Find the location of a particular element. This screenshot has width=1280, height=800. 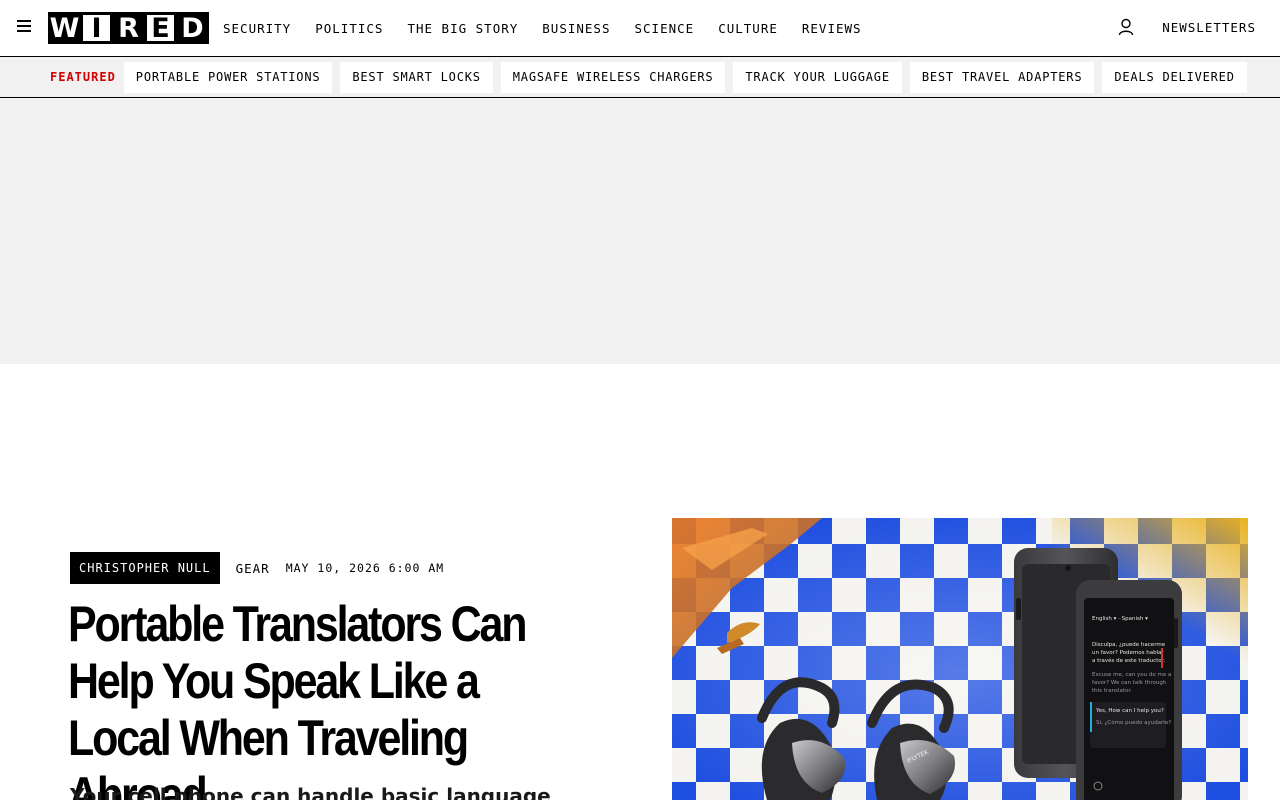

publish-date: MAY 10, 2026 6:00 AM is located at coordinates (365, 568).